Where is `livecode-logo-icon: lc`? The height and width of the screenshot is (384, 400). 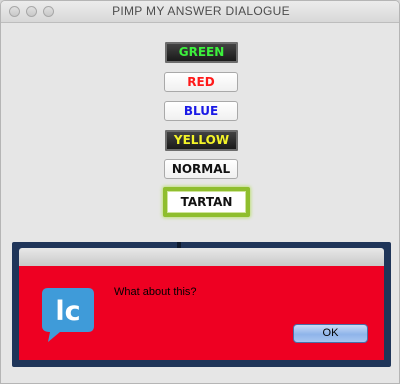 livecode-logo-icon: lc is located at coordinates (68, 315).